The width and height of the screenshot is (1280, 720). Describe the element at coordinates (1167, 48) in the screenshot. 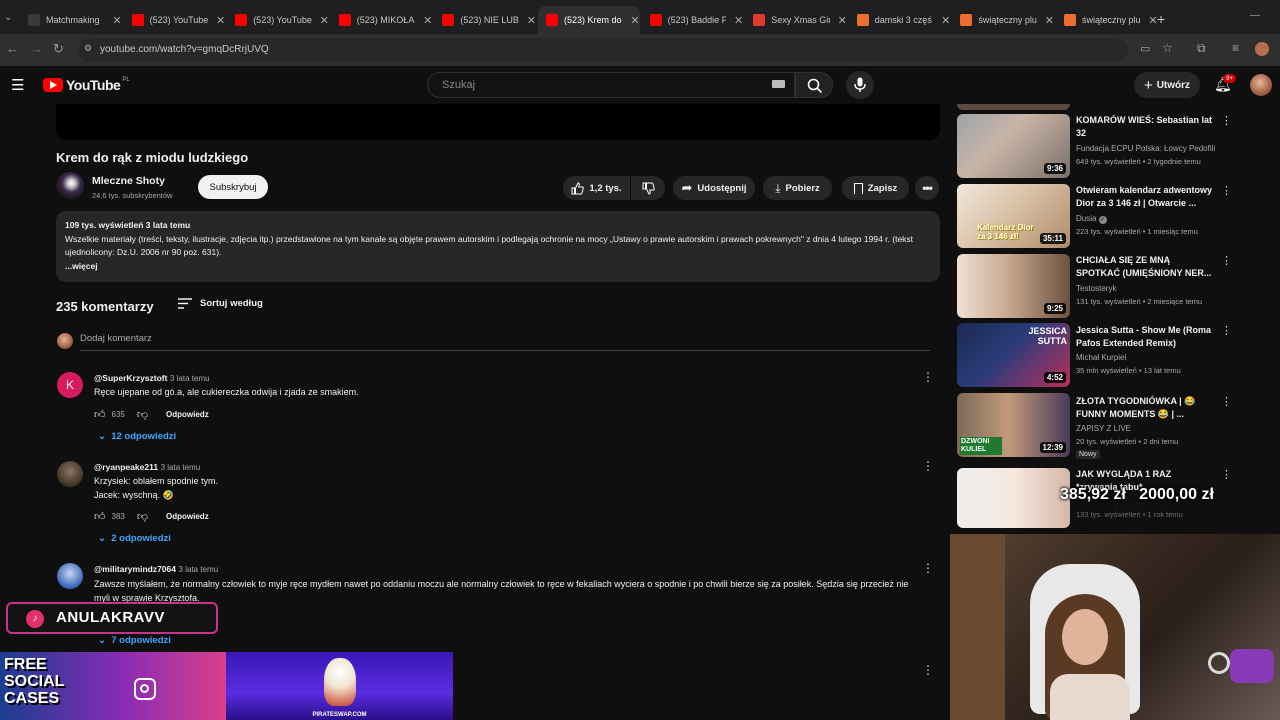

I see `bookmark-star-icon: ☆` at that location.